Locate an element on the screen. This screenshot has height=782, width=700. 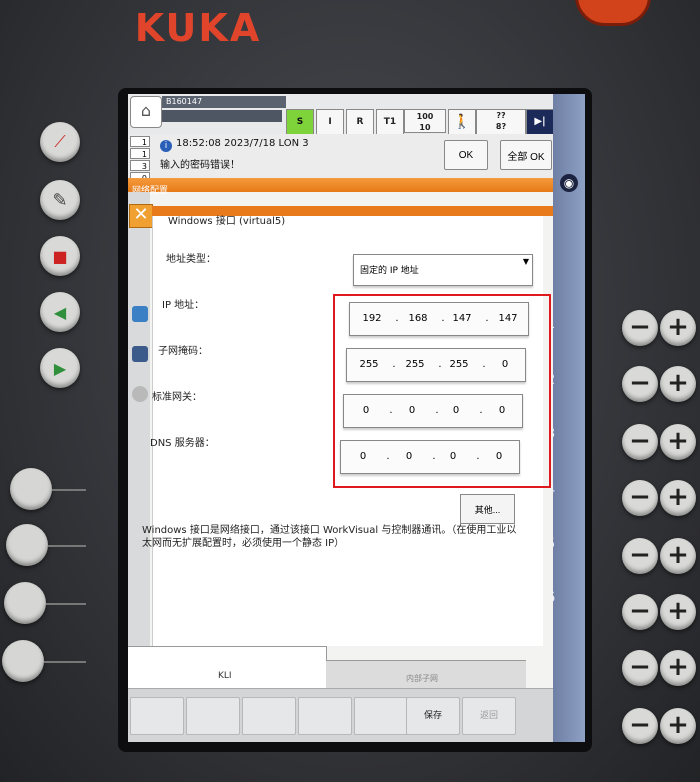
status-bar: ⌂ B160147 S I R T1 100 10 🚶 ?? 8? ▶| is located at coordinates (340, 114).